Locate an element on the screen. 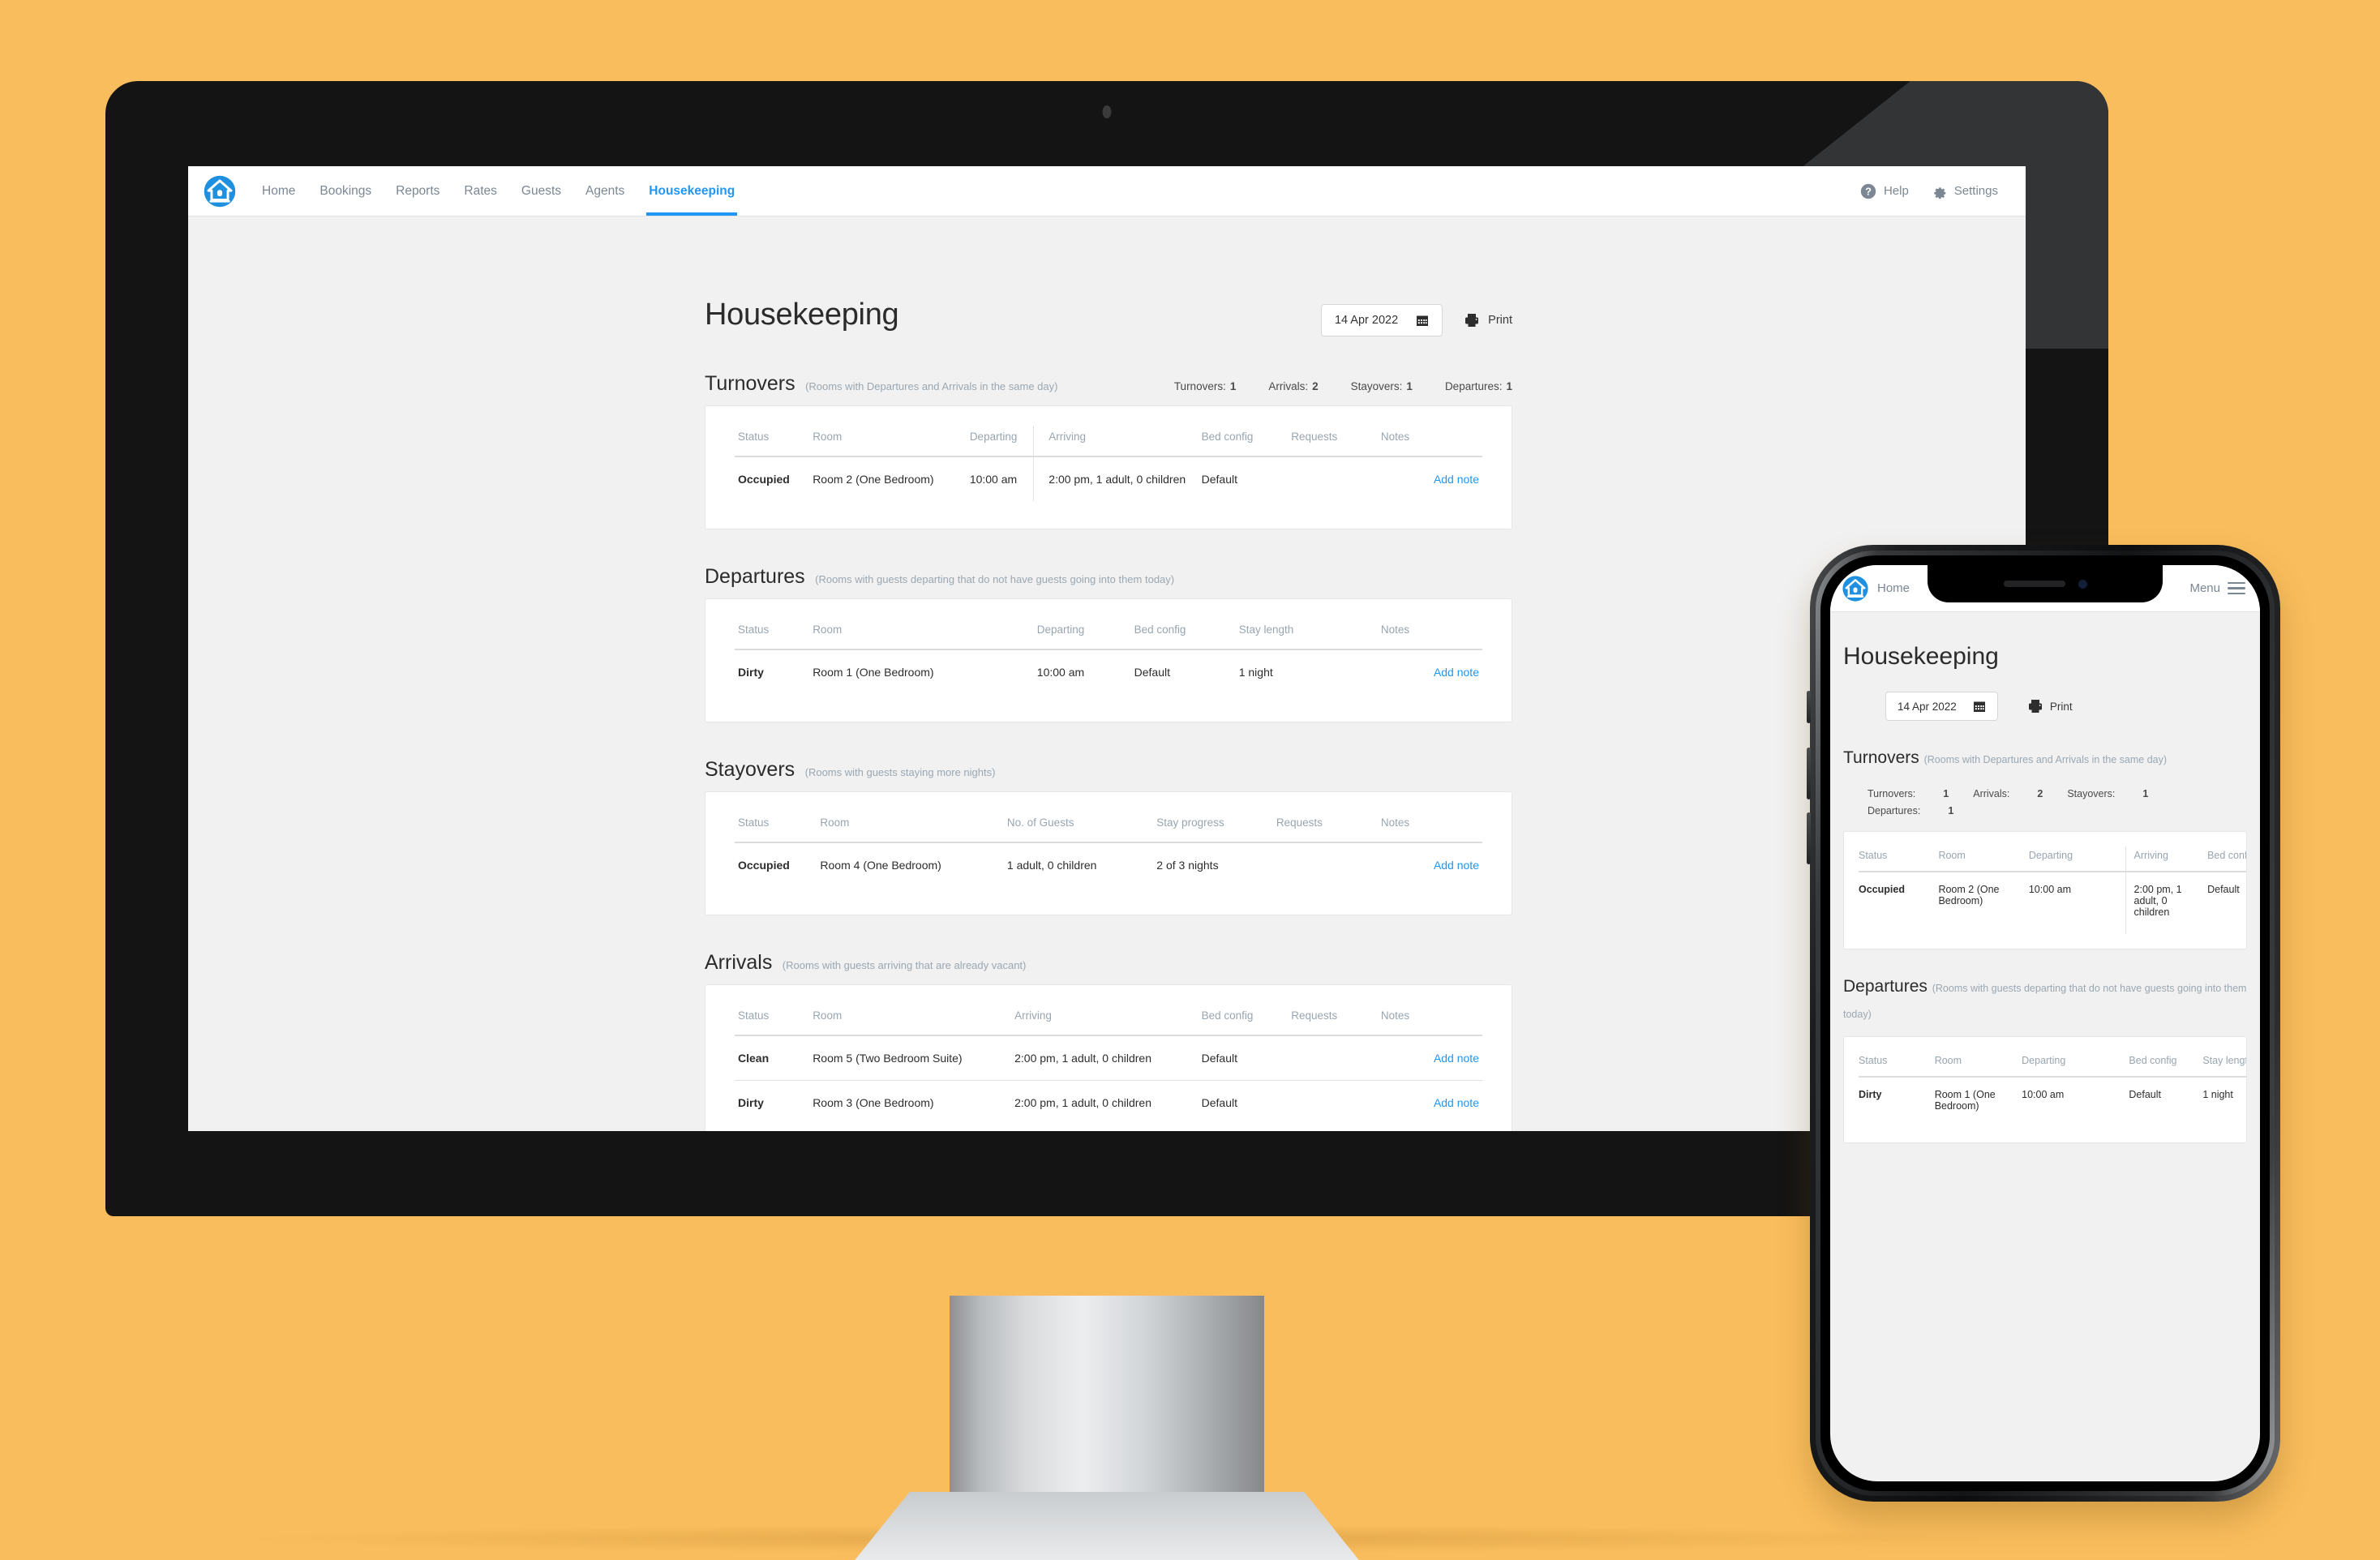 This screenshot has width=2380, height=1560. col-requests: Requests is located at coordinates (1314, 437).